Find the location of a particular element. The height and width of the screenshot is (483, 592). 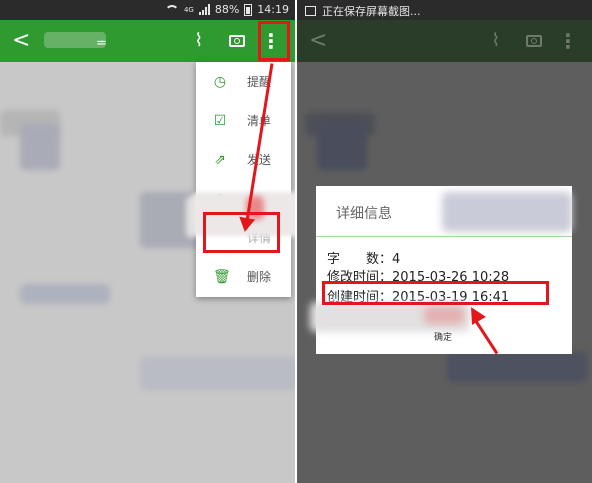

network-label: 4G is located at coordinates (188, 9).